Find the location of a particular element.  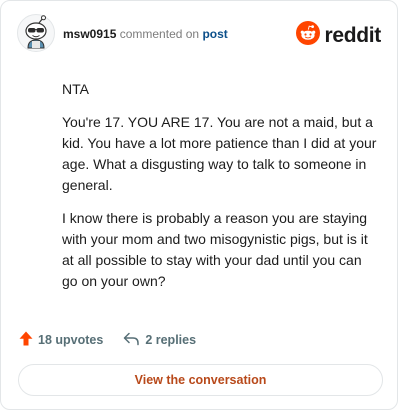

upvote-arrow-icon is located at coordinates (26, 340).